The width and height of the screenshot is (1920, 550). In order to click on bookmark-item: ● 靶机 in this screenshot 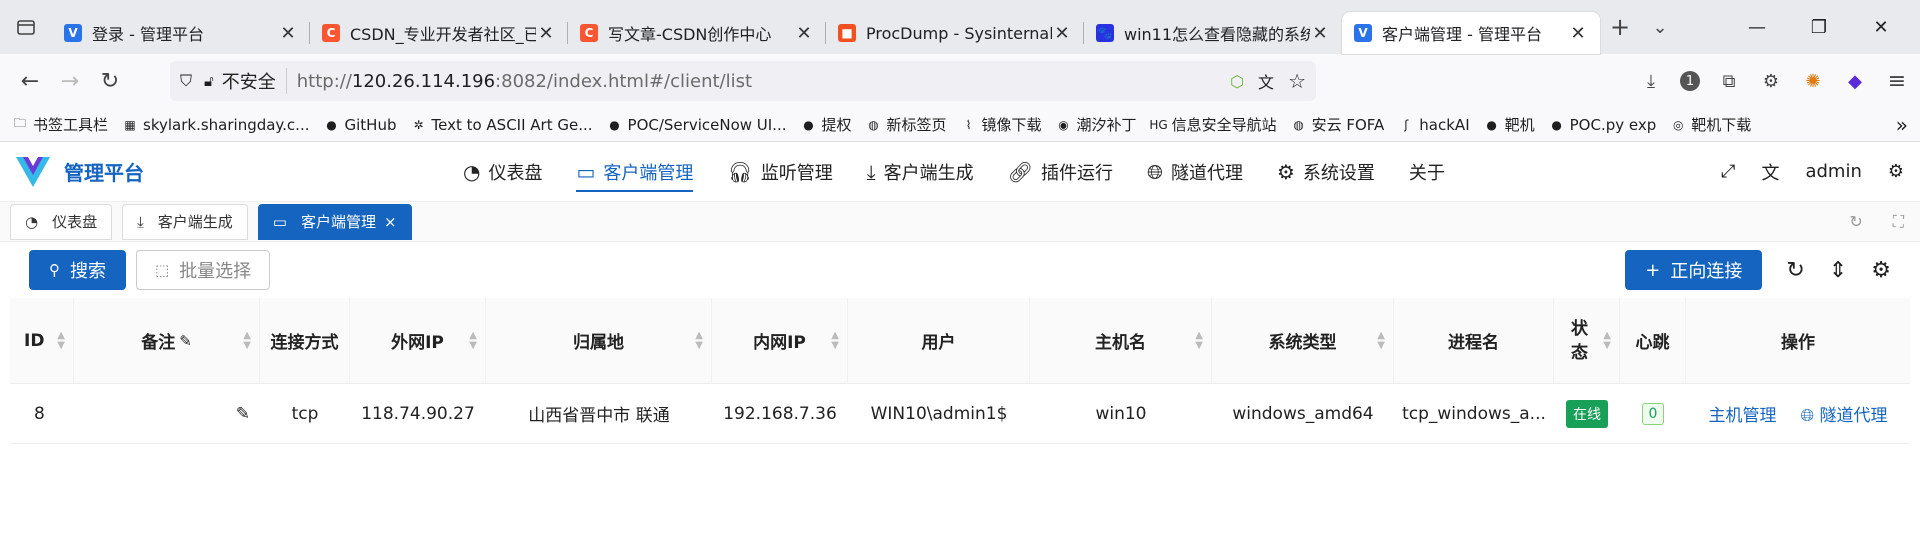, I will do `click(1509, 124)`.